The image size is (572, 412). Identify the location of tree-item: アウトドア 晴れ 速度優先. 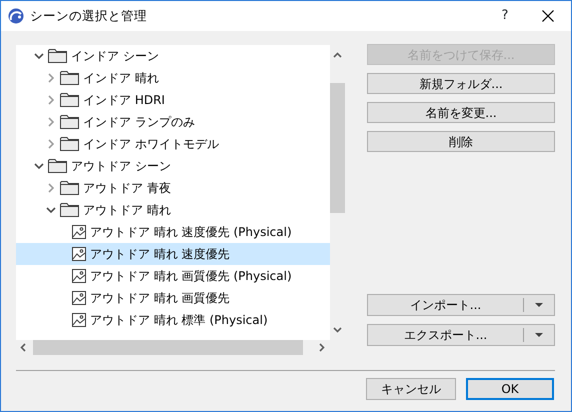
(173, 254).